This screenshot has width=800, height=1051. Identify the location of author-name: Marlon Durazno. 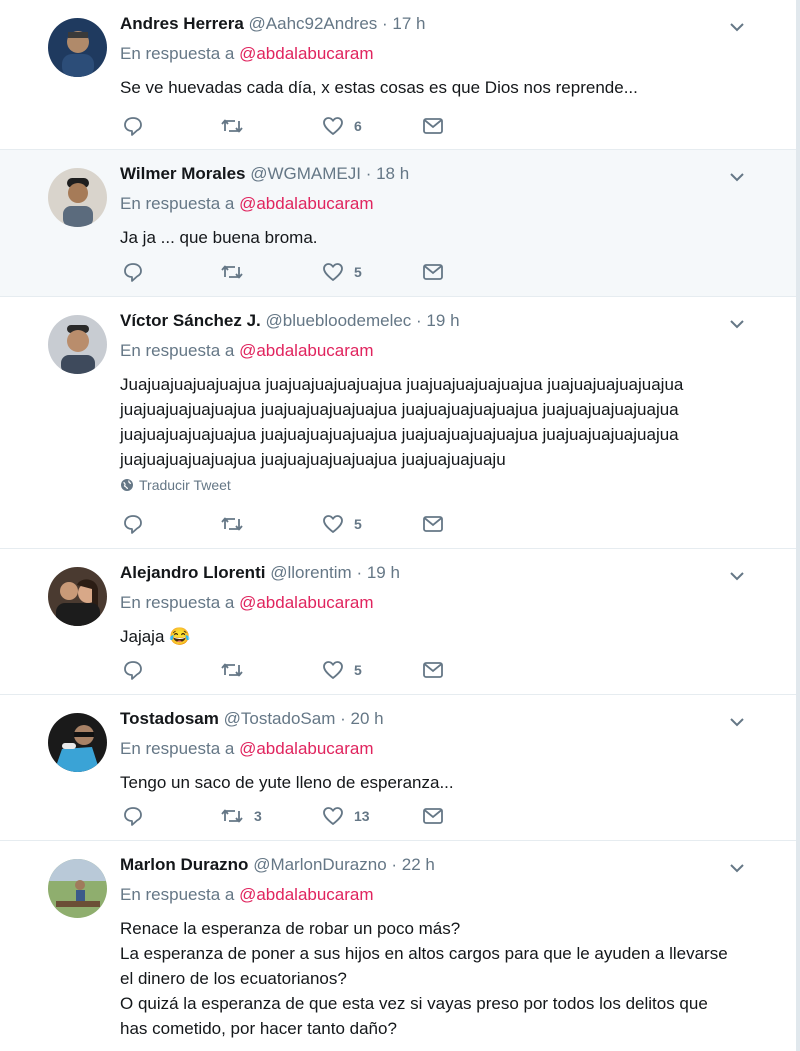
(184, 864).